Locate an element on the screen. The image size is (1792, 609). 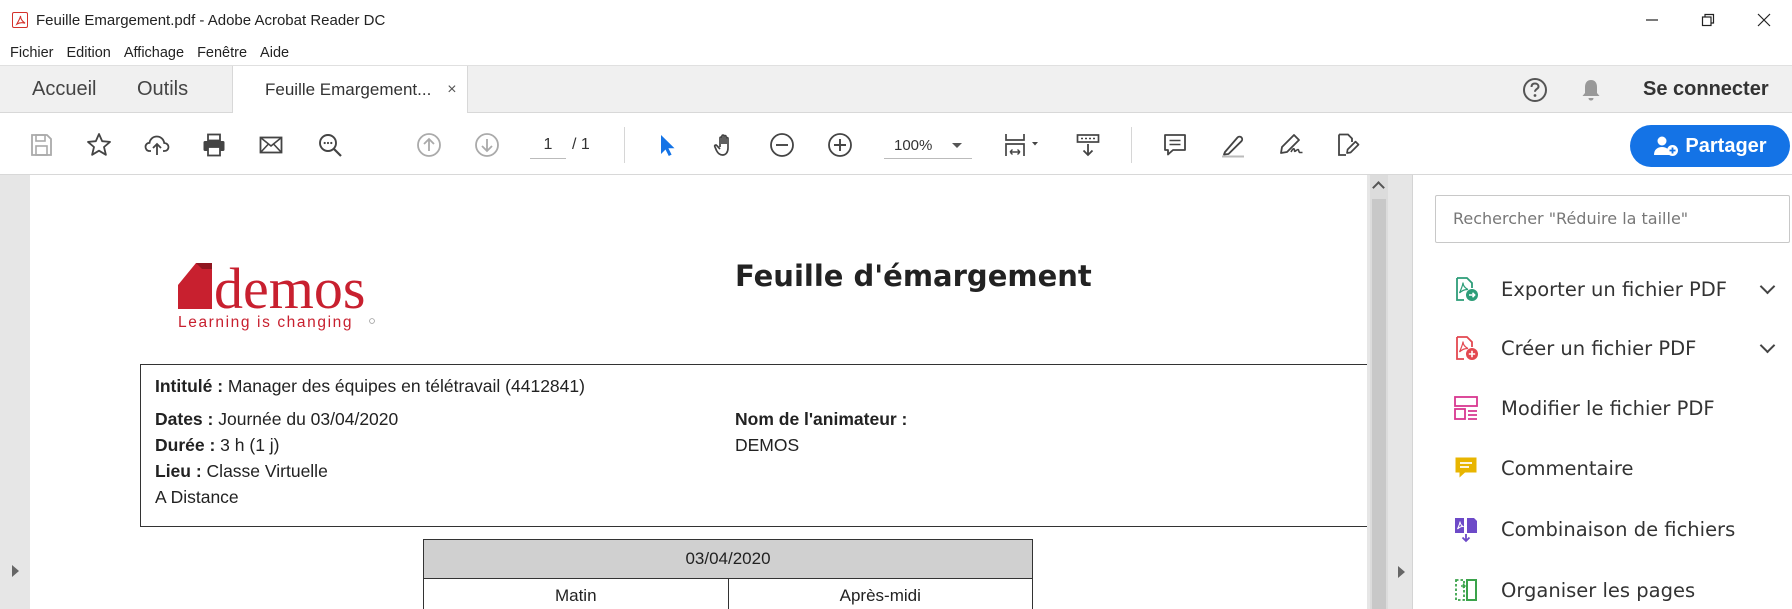
star-icon is located at coordinates (99, 144).